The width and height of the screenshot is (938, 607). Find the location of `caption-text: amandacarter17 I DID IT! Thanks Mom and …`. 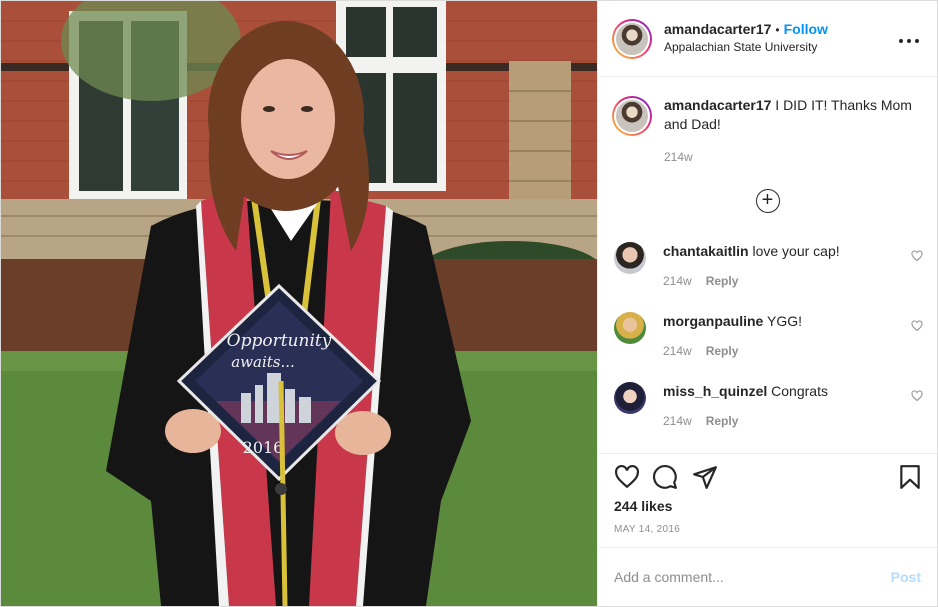

caption-text: amandacarter17 I DID IT! Thanks Mom and … is located at coordinates (792, 131).